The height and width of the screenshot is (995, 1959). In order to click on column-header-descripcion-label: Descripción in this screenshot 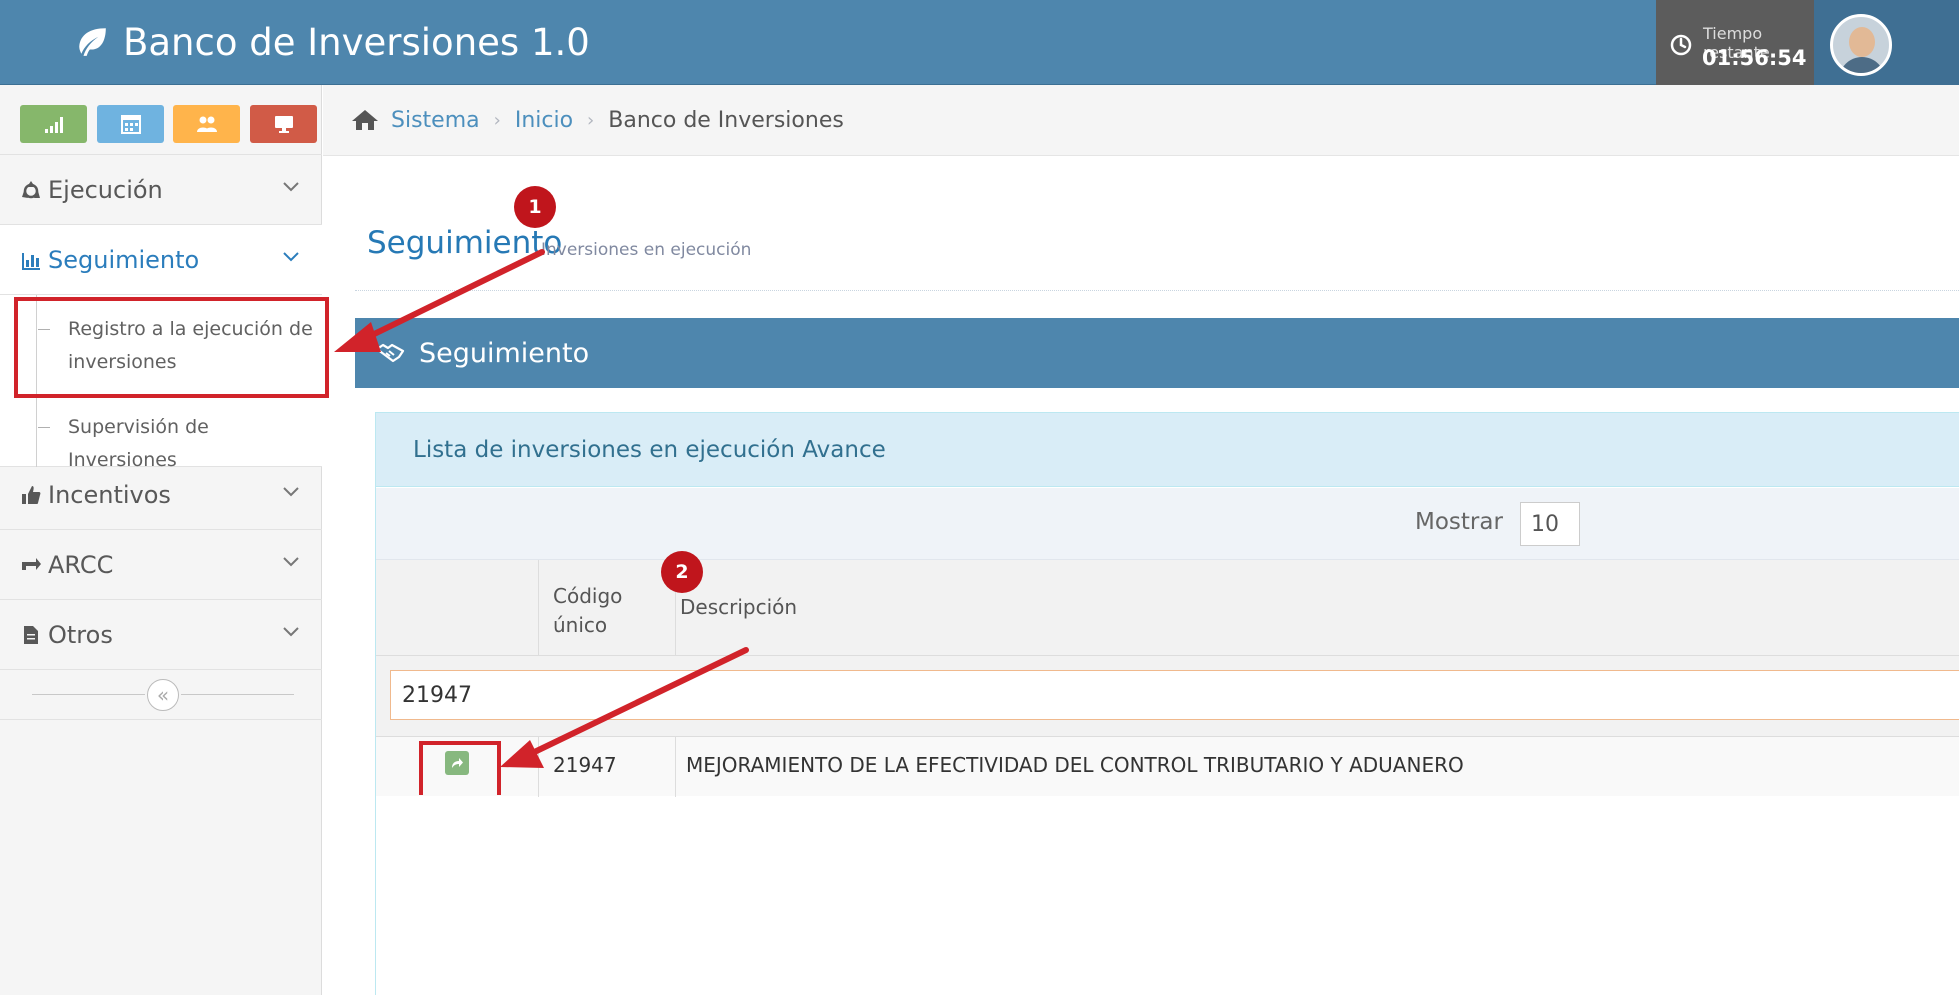, I will do `click(739, 607)`.